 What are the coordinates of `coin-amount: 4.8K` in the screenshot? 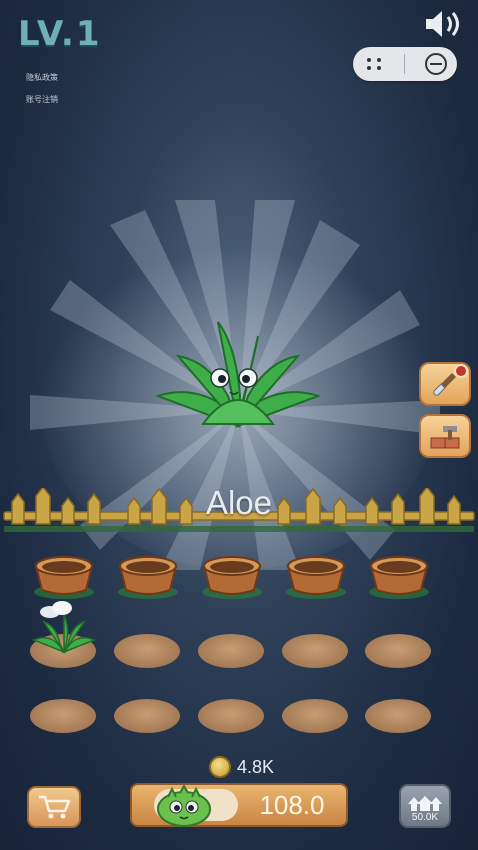 It's located at (256, 766).